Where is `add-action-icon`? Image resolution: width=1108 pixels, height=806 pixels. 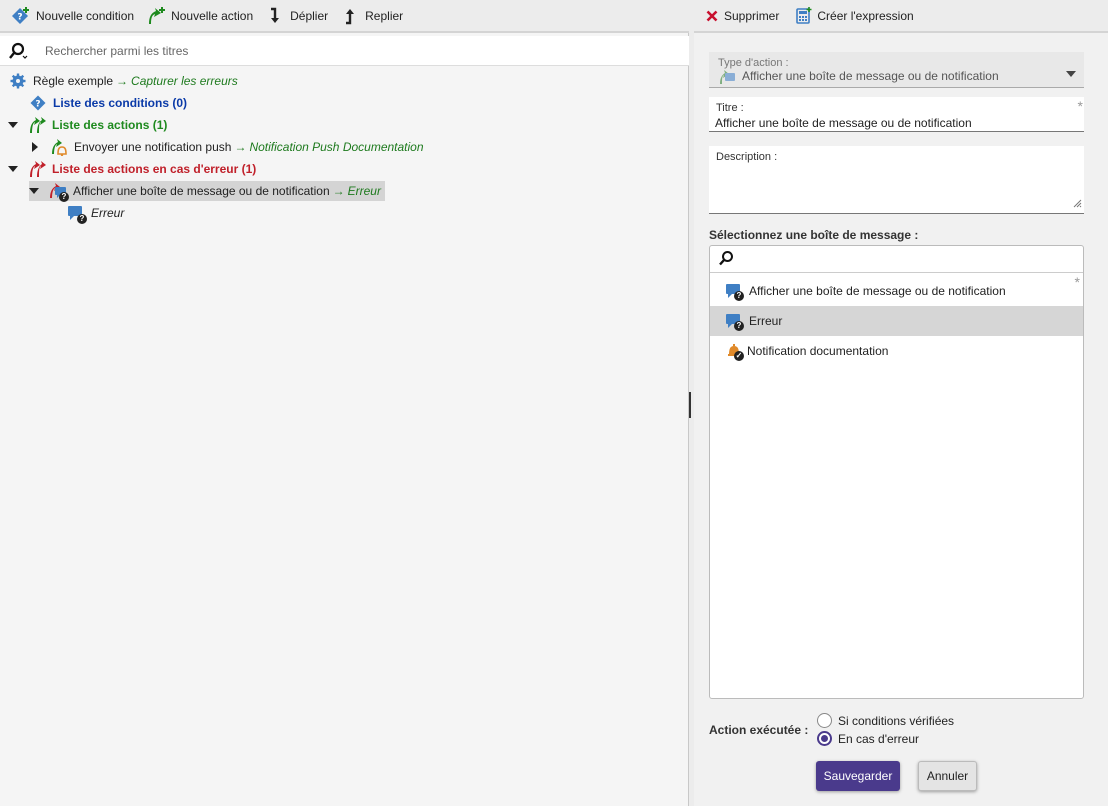
add-action-icon is located at coordinates (156, 16).